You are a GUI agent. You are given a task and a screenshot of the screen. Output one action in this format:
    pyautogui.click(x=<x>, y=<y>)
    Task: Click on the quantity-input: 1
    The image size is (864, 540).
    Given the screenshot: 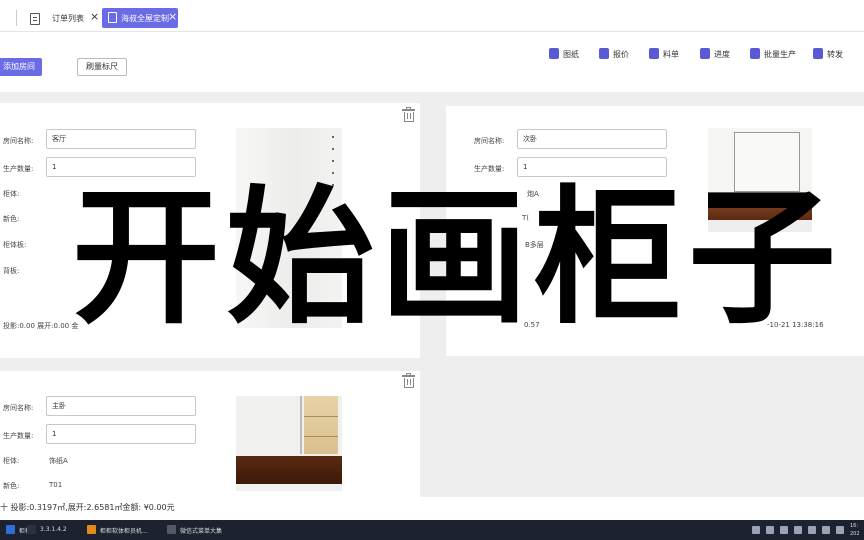 What is the action you would take?
    pyautogui.click(x=121, y=434)
    